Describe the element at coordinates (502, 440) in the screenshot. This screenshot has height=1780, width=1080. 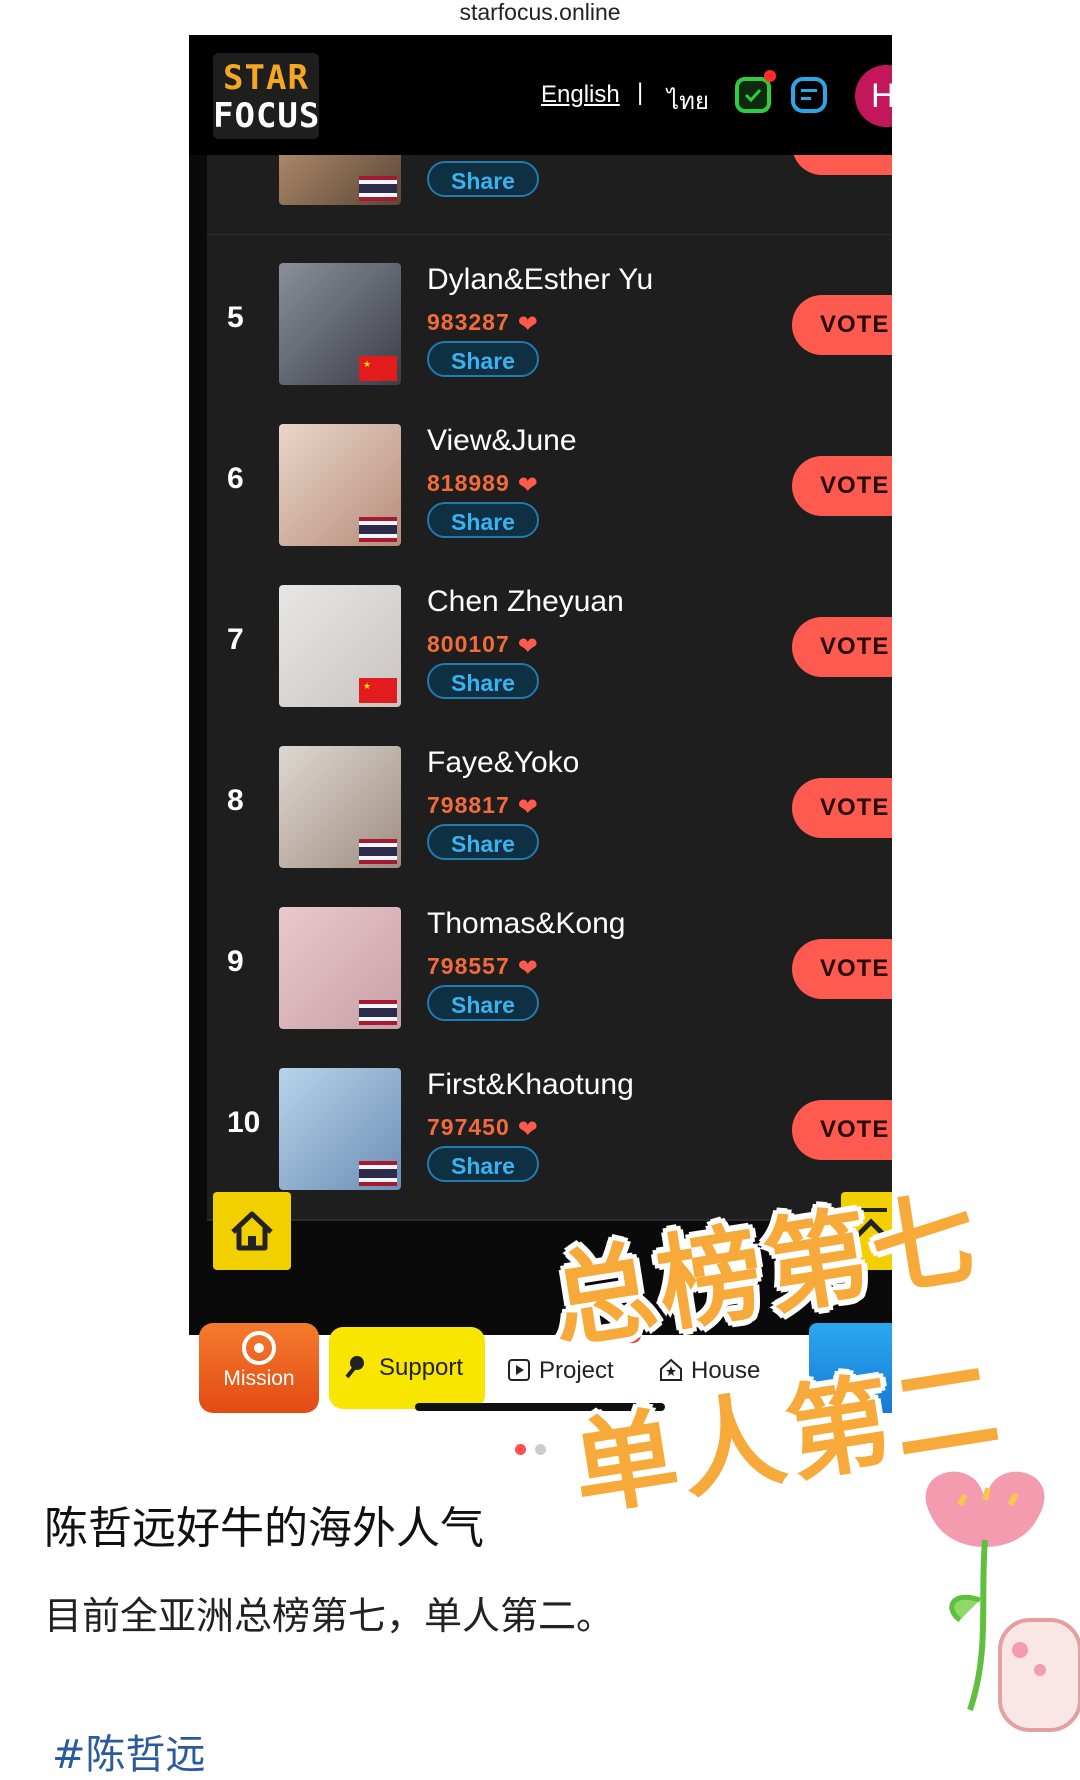
I see `artist-name: View&June` at that location.